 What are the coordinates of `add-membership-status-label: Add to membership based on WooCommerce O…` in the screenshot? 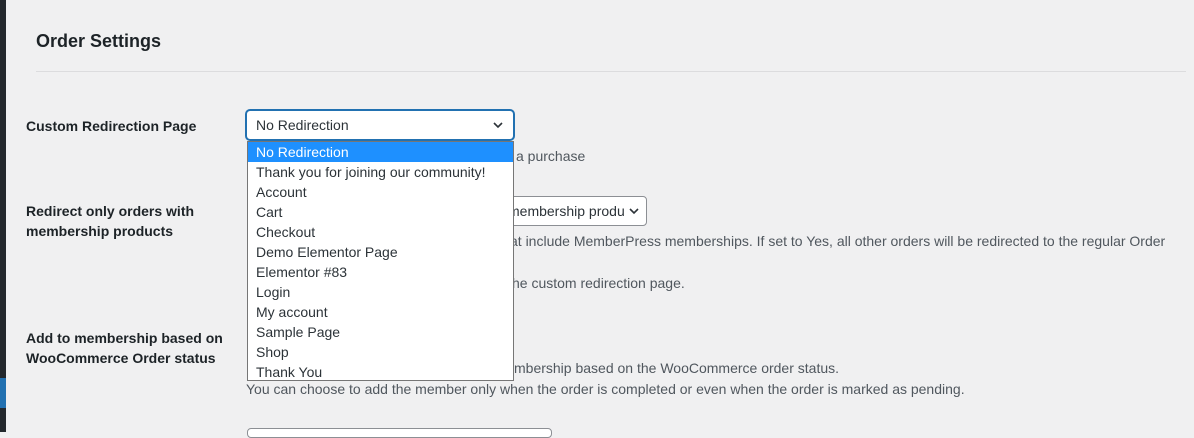 It's located at (124, 348).